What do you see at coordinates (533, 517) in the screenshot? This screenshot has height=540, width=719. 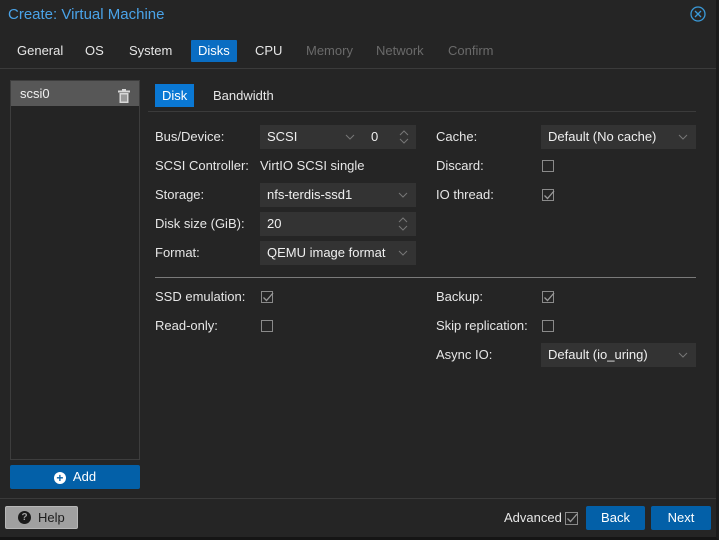 I see `advanced-label: Advanced` at bounding box center [533, 517].